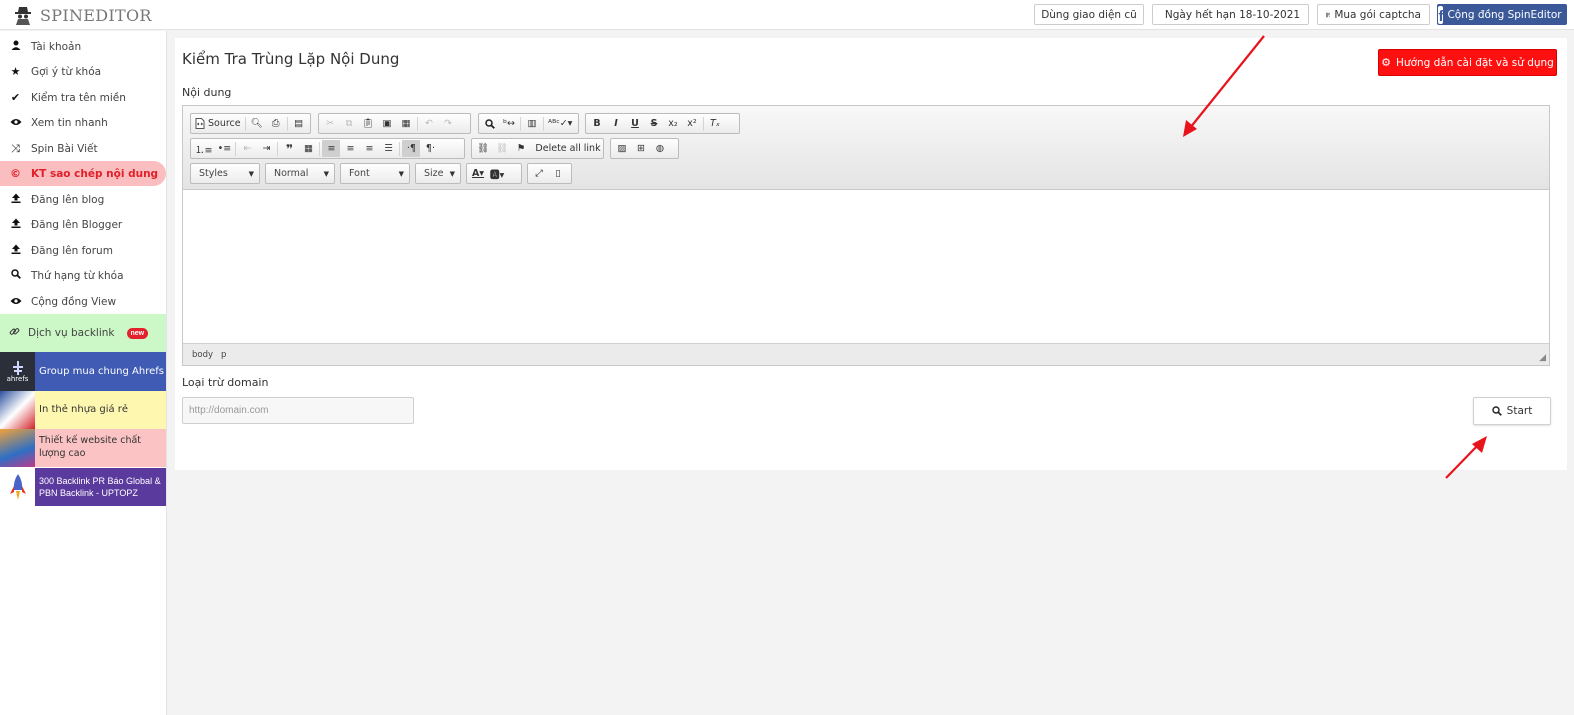  What do you see at coordinates (350, 148) in the screenshot?
I see `align-center-button: ≡` at bounding box center [350, 148].